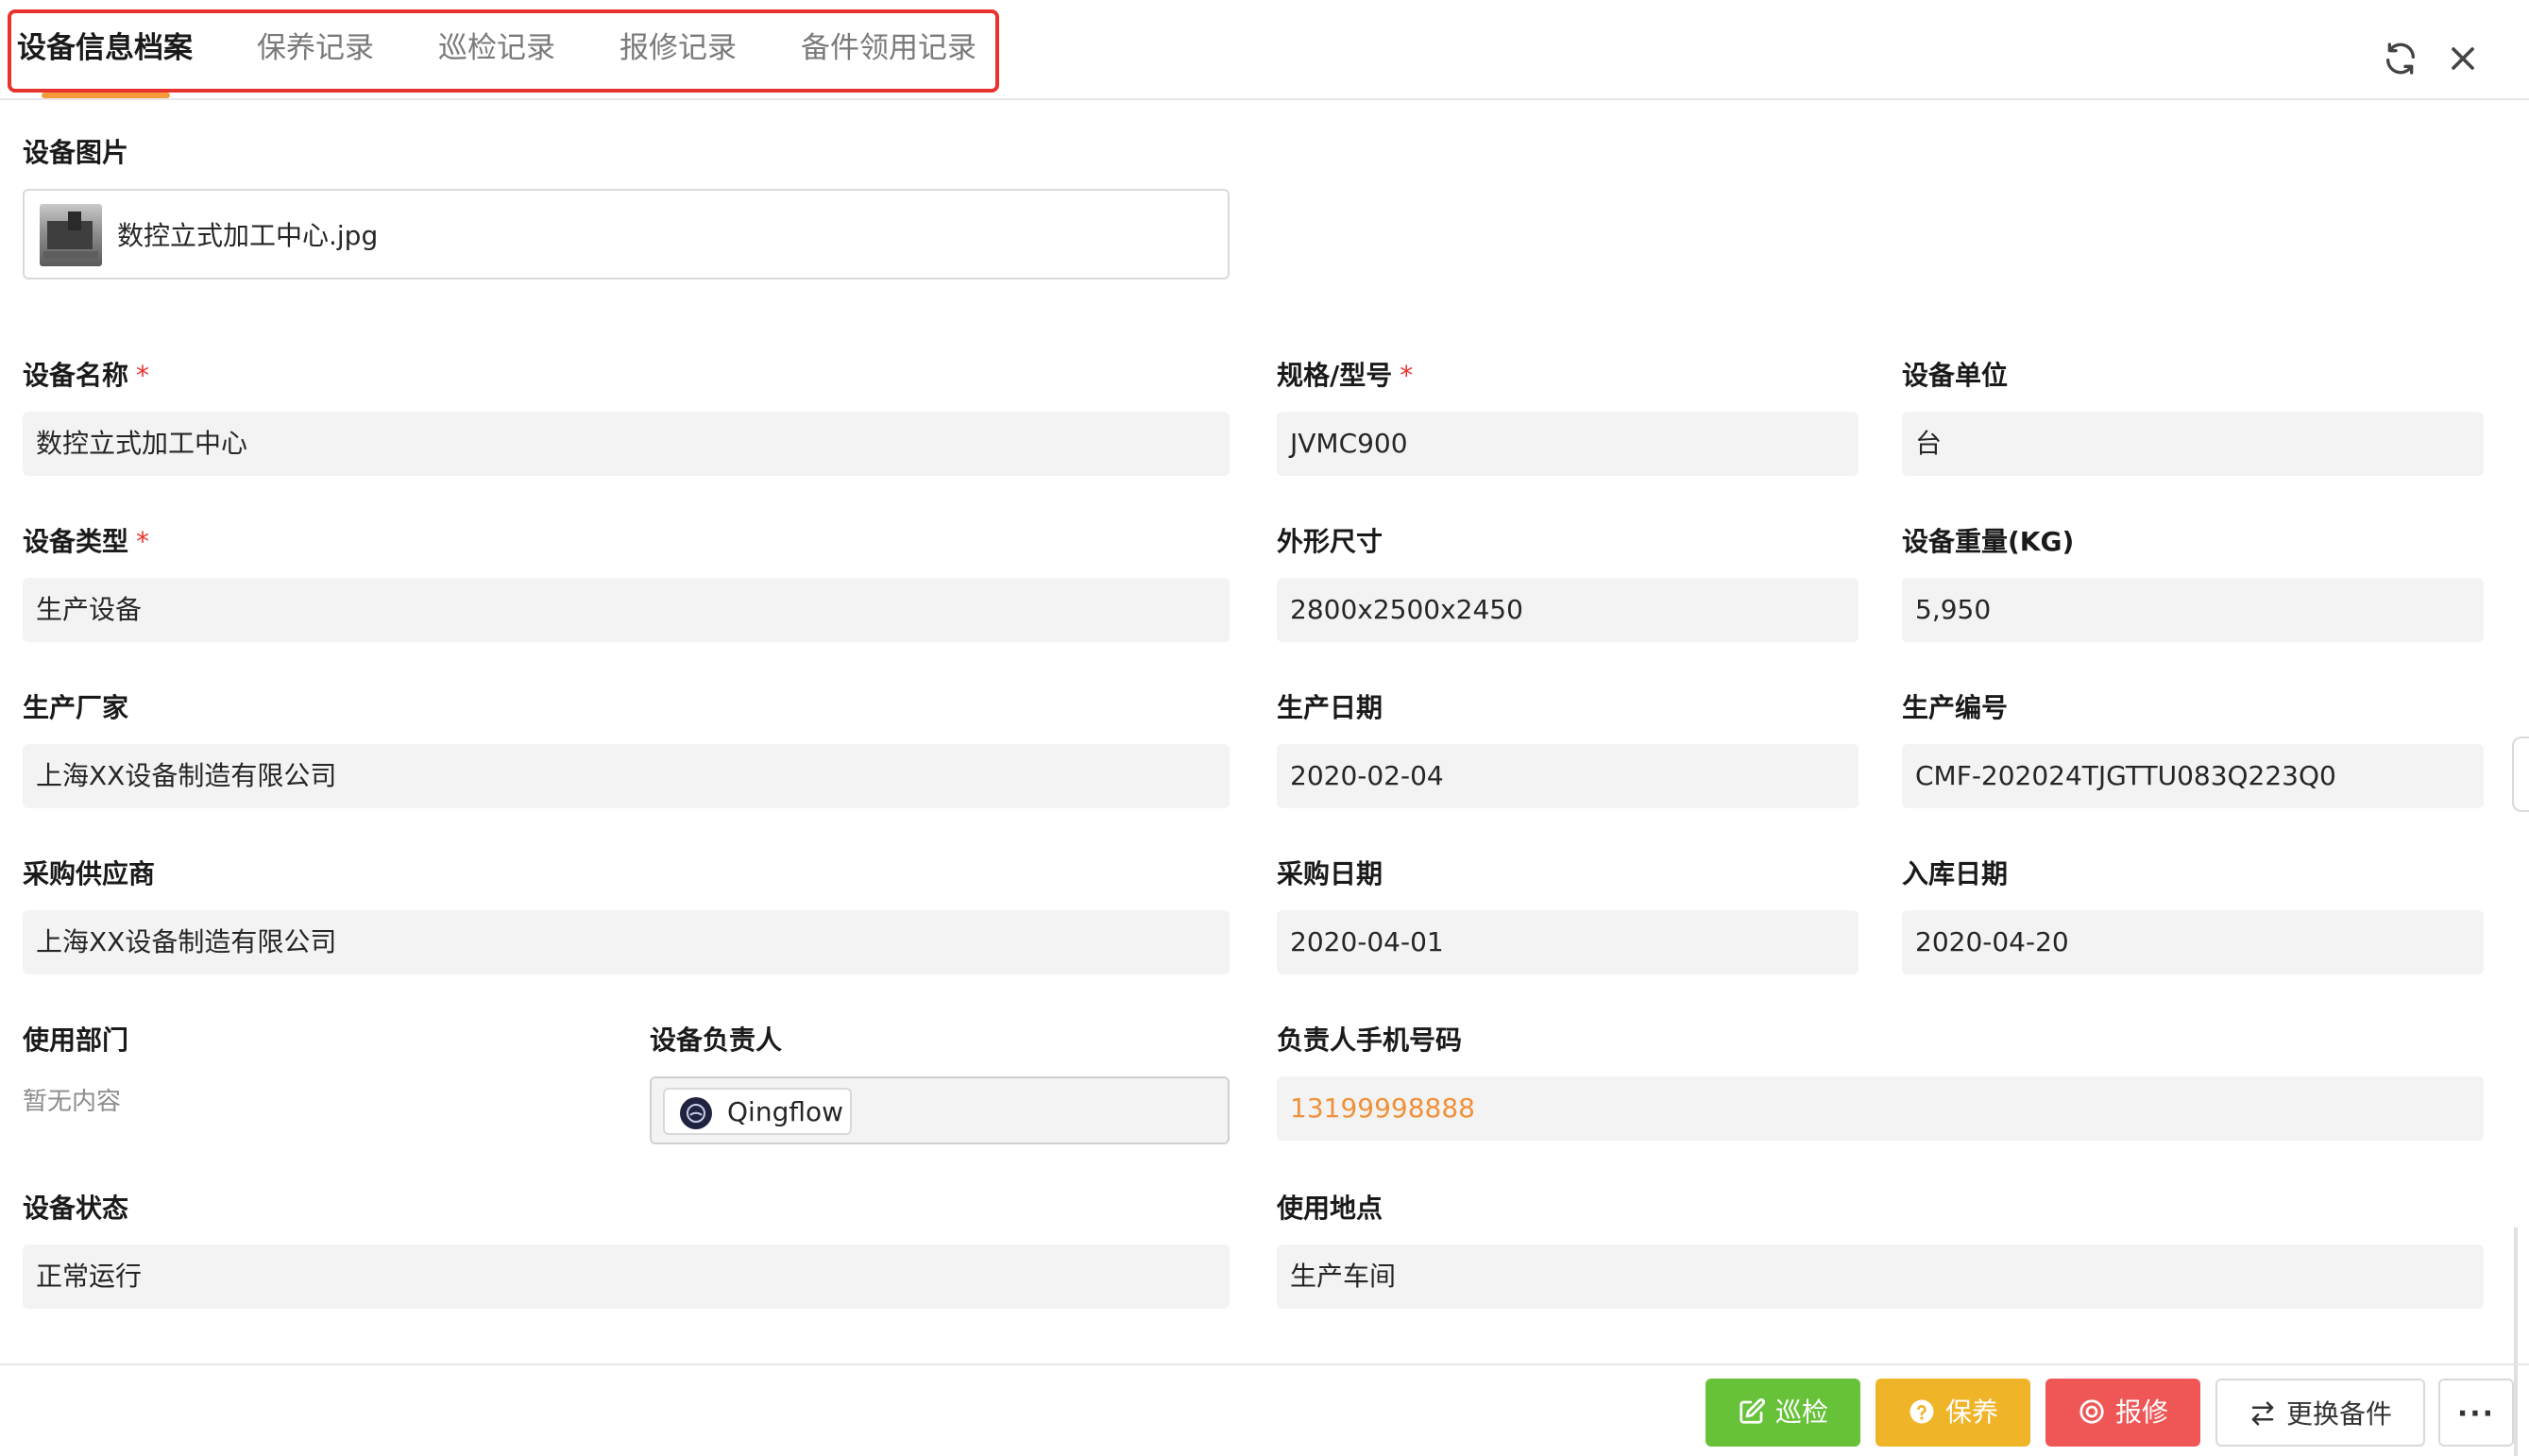  I want to click on refresh-icon, so click(2400, 58).